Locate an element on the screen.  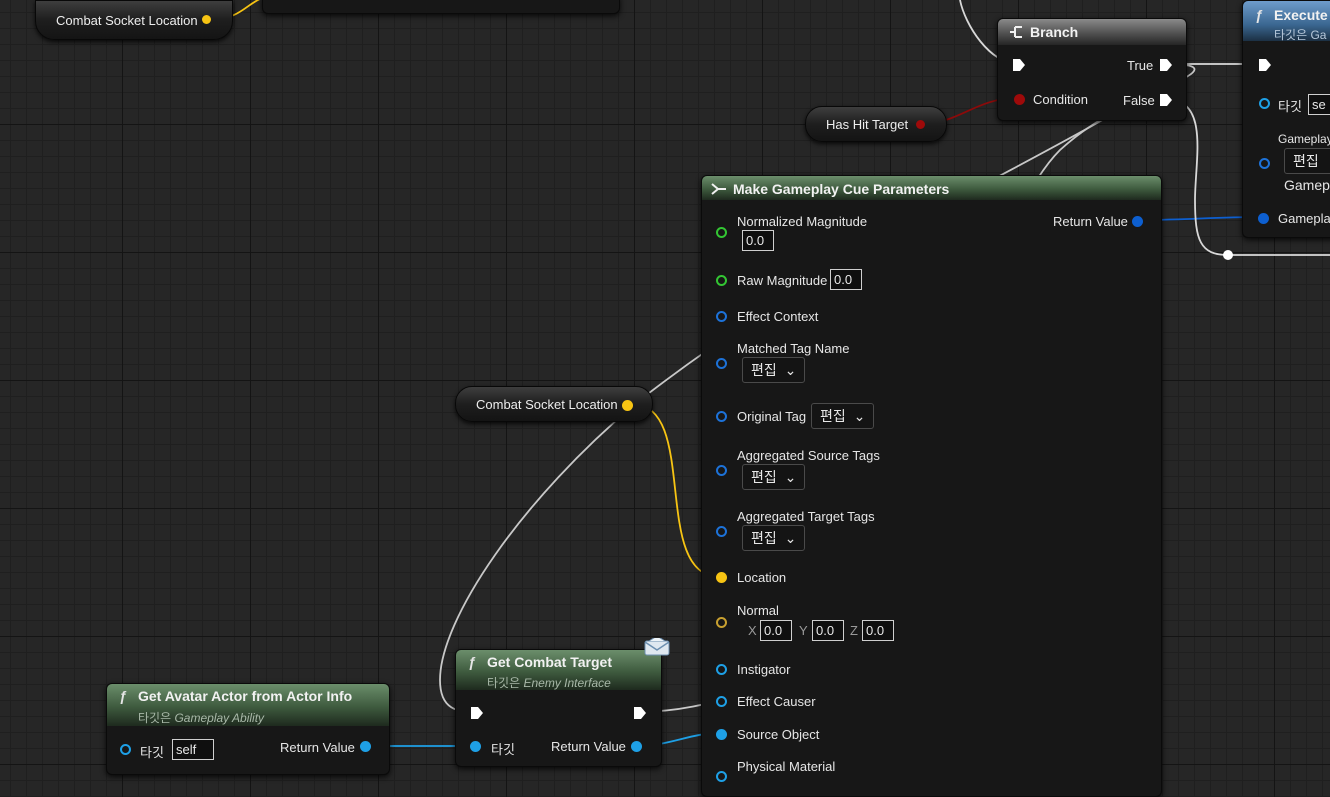
exec-output-pin is located at coordinates (640, 713).